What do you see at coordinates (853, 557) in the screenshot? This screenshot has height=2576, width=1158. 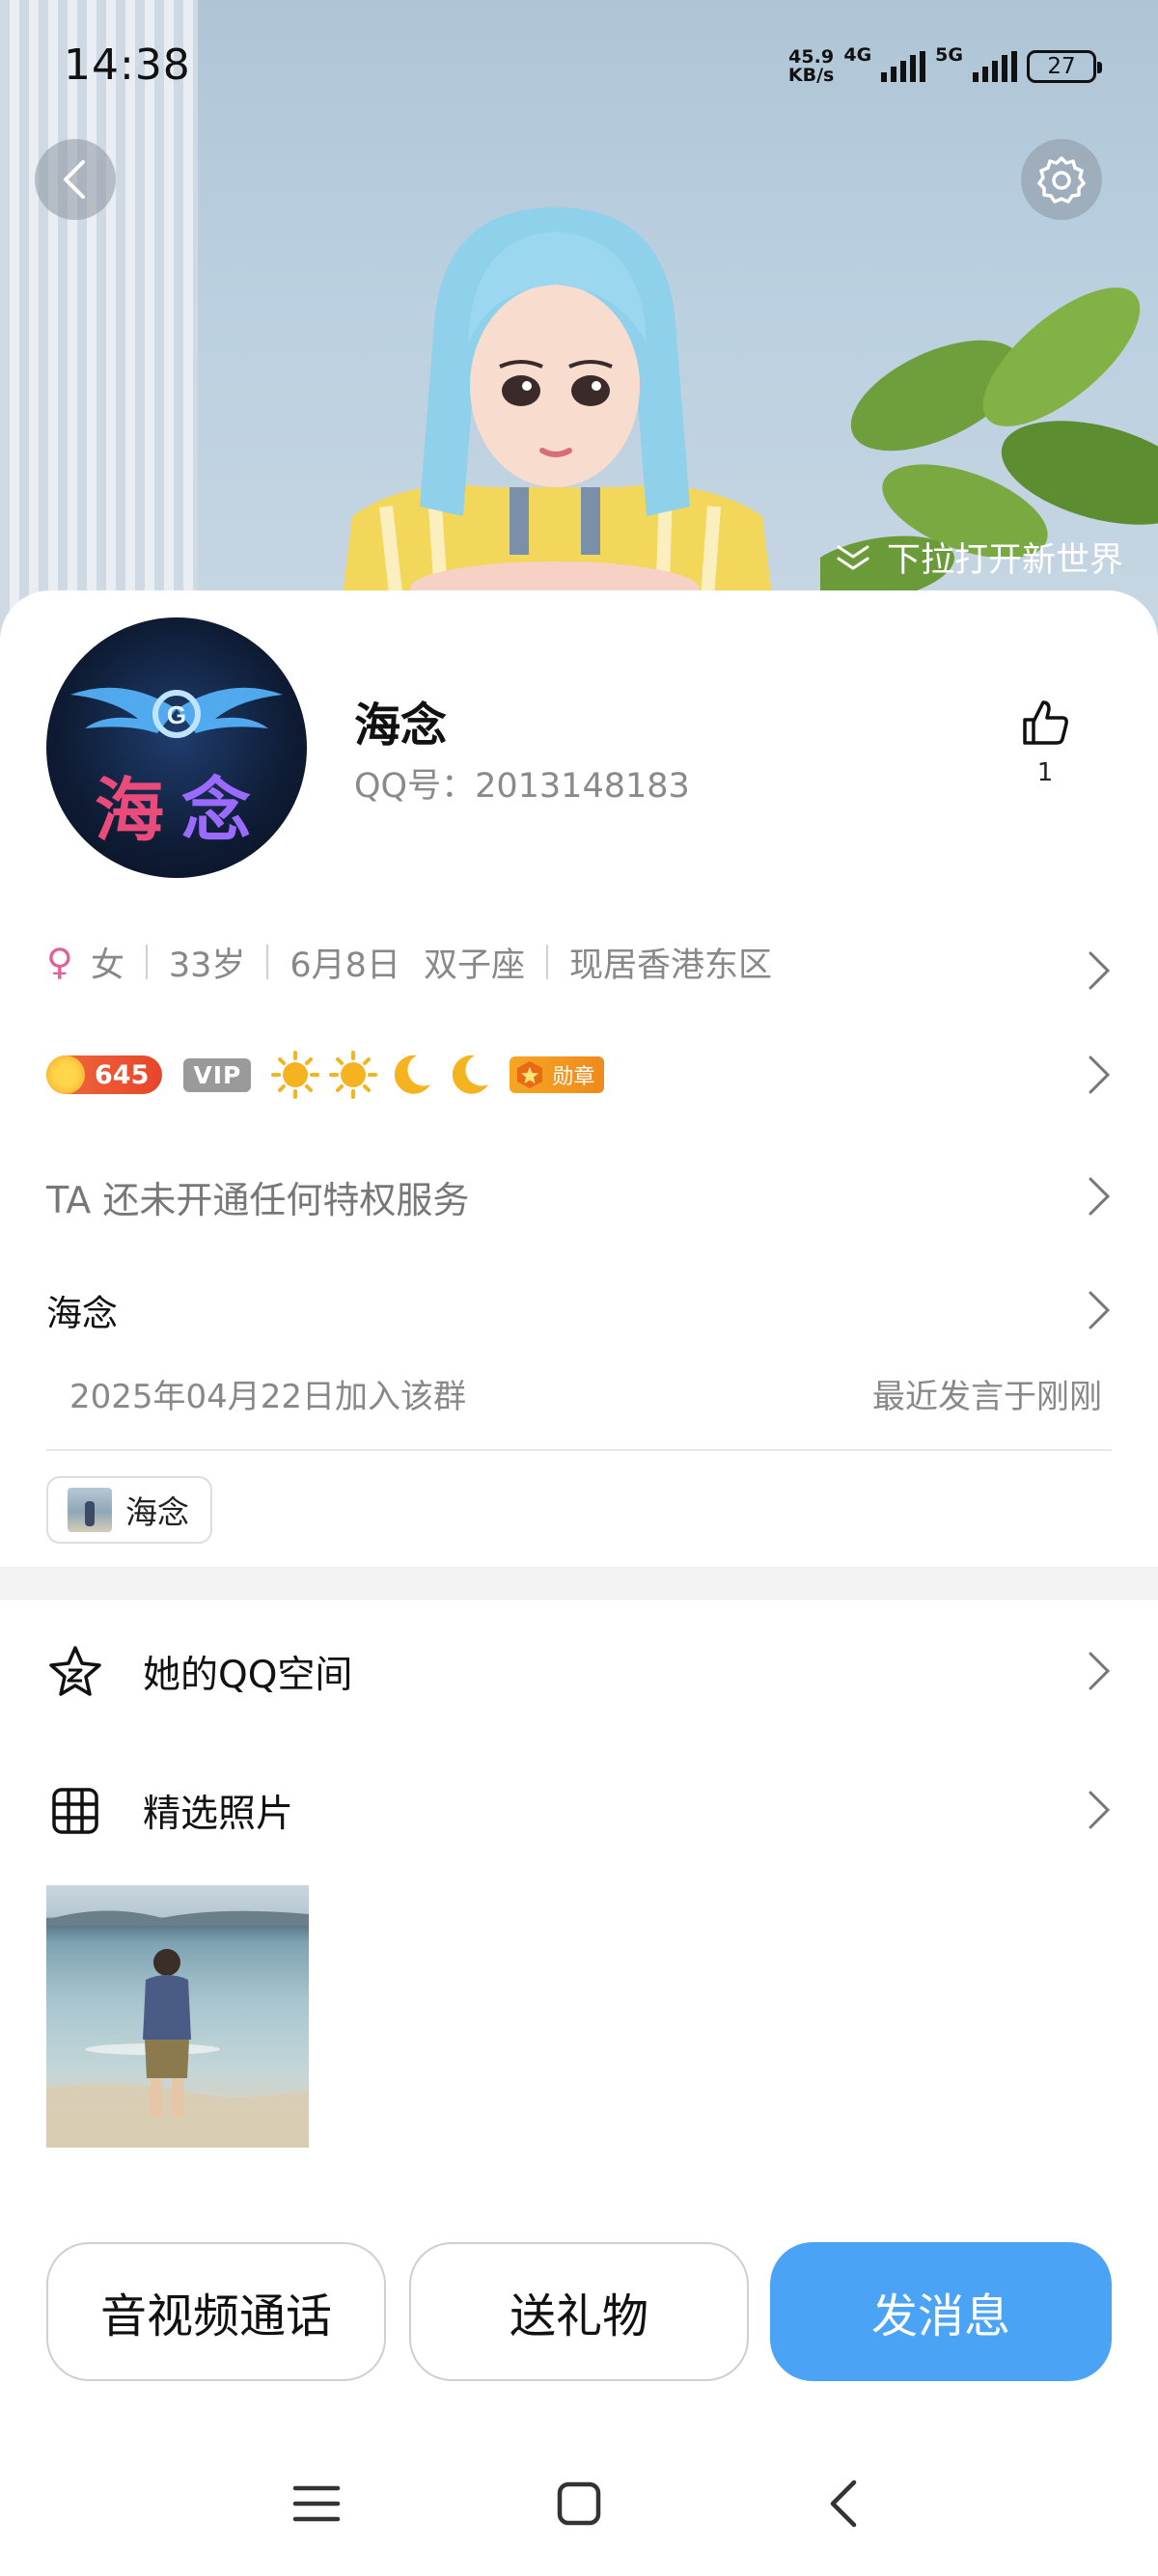 I see `double-chevron-down-icon` at bounding box center [853, 557].